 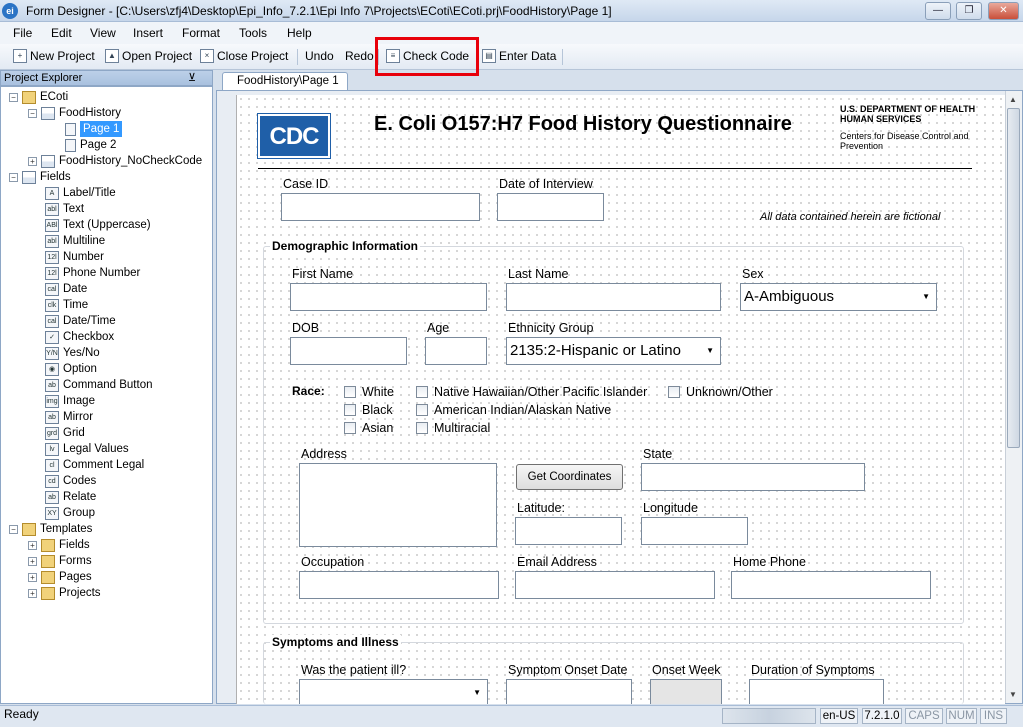 I want to click on tab-page-1: FoodHistory\Page 1, so click(x=285, y=81).